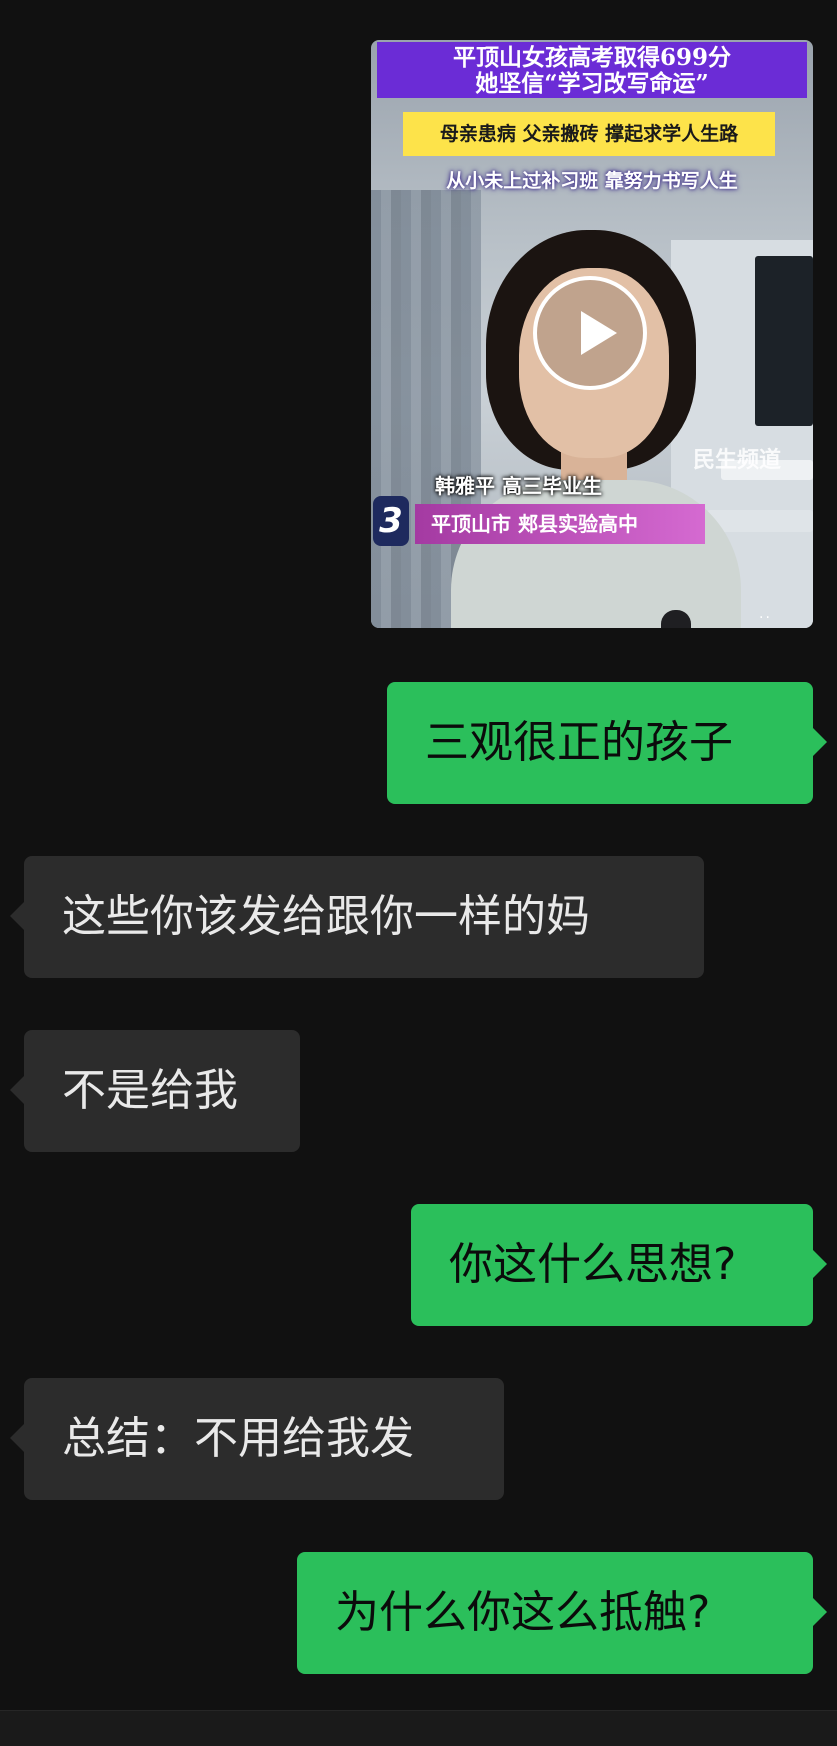 The image size is (837, 1746). I want to click on school-caption: 平顶山市 郏县实验高中, so click(560, 524).